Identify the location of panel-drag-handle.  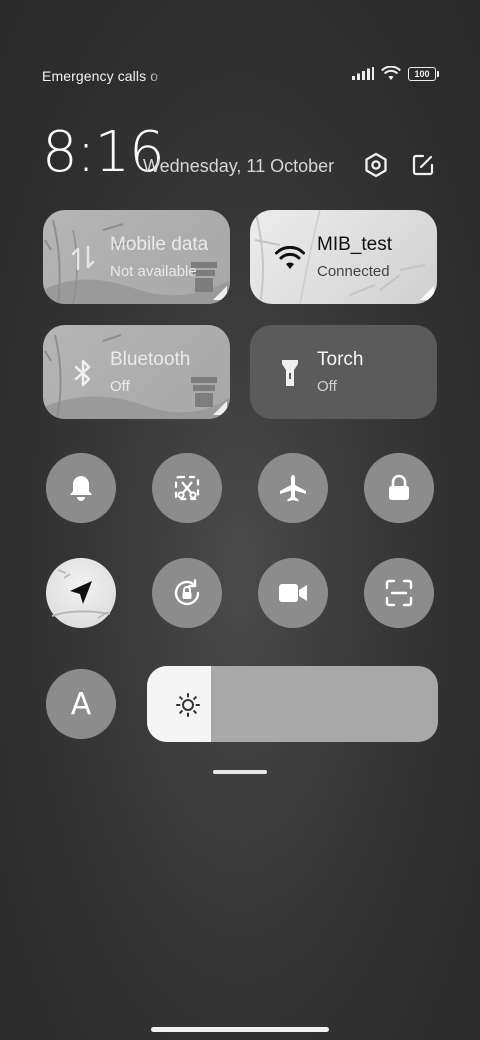
(240, 772).